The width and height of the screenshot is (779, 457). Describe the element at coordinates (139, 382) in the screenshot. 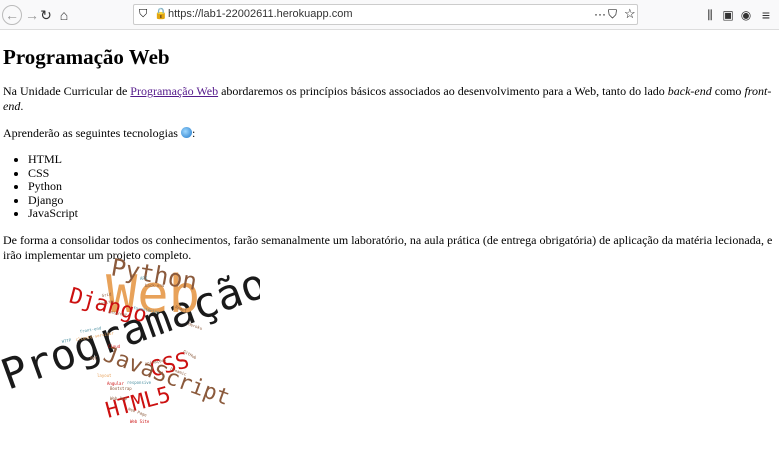

I see `word-cloud-word: responsive` at that location.